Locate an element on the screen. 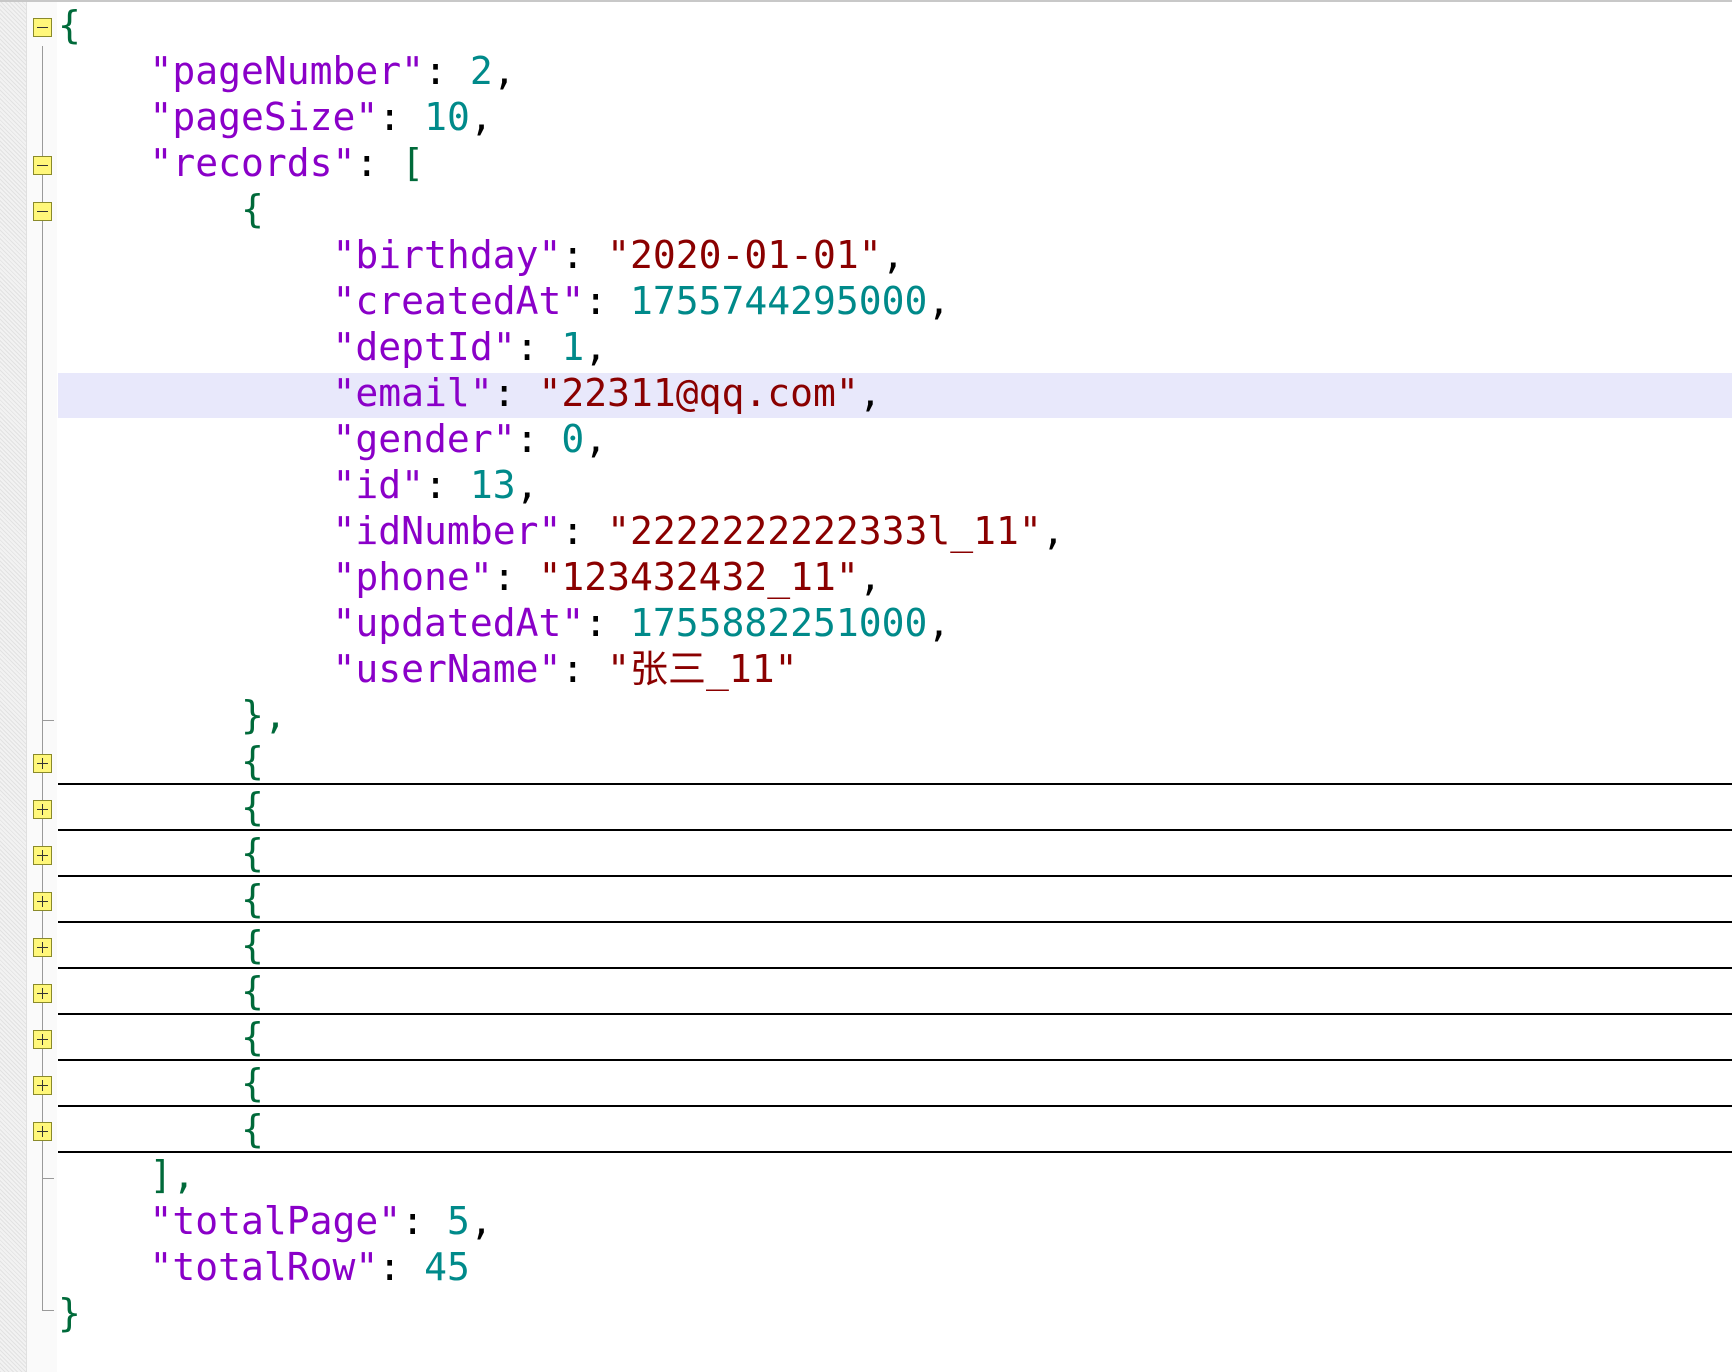 This screenshot has height=1372, width=1732. root-close-brace: } is located at coordinates (69, 1313).